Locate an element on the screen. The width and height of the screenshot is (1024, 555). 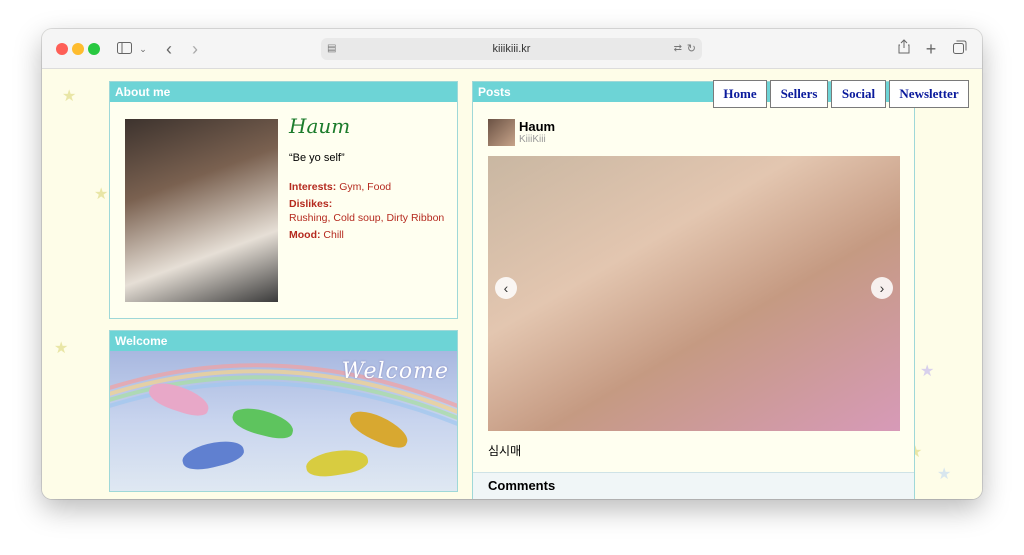
new-tab-icon: + is located at coordinates (931, 49).